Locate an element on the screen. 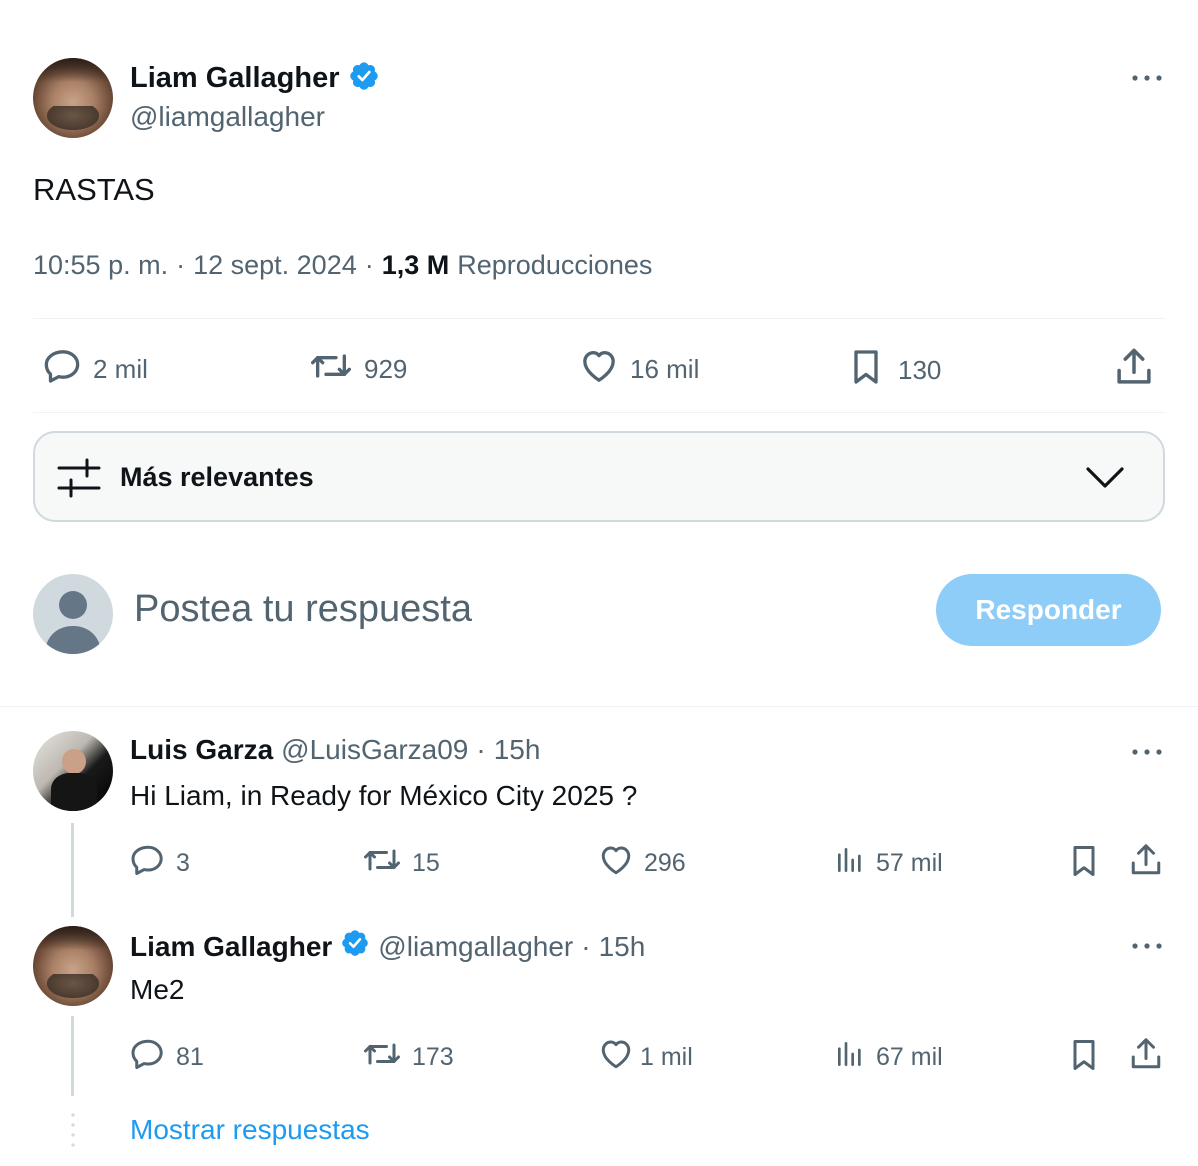 The image size is (1198, 1166). like-count: 16 mil is located at coordinates (665, 369).